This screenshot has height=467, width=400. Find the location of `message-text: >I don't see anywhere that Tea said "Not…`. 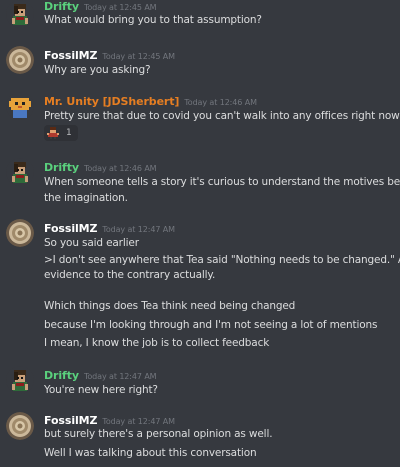

message-text: >I don't see anywhere that Tea said "Not… is located at coordinates (222, 260).